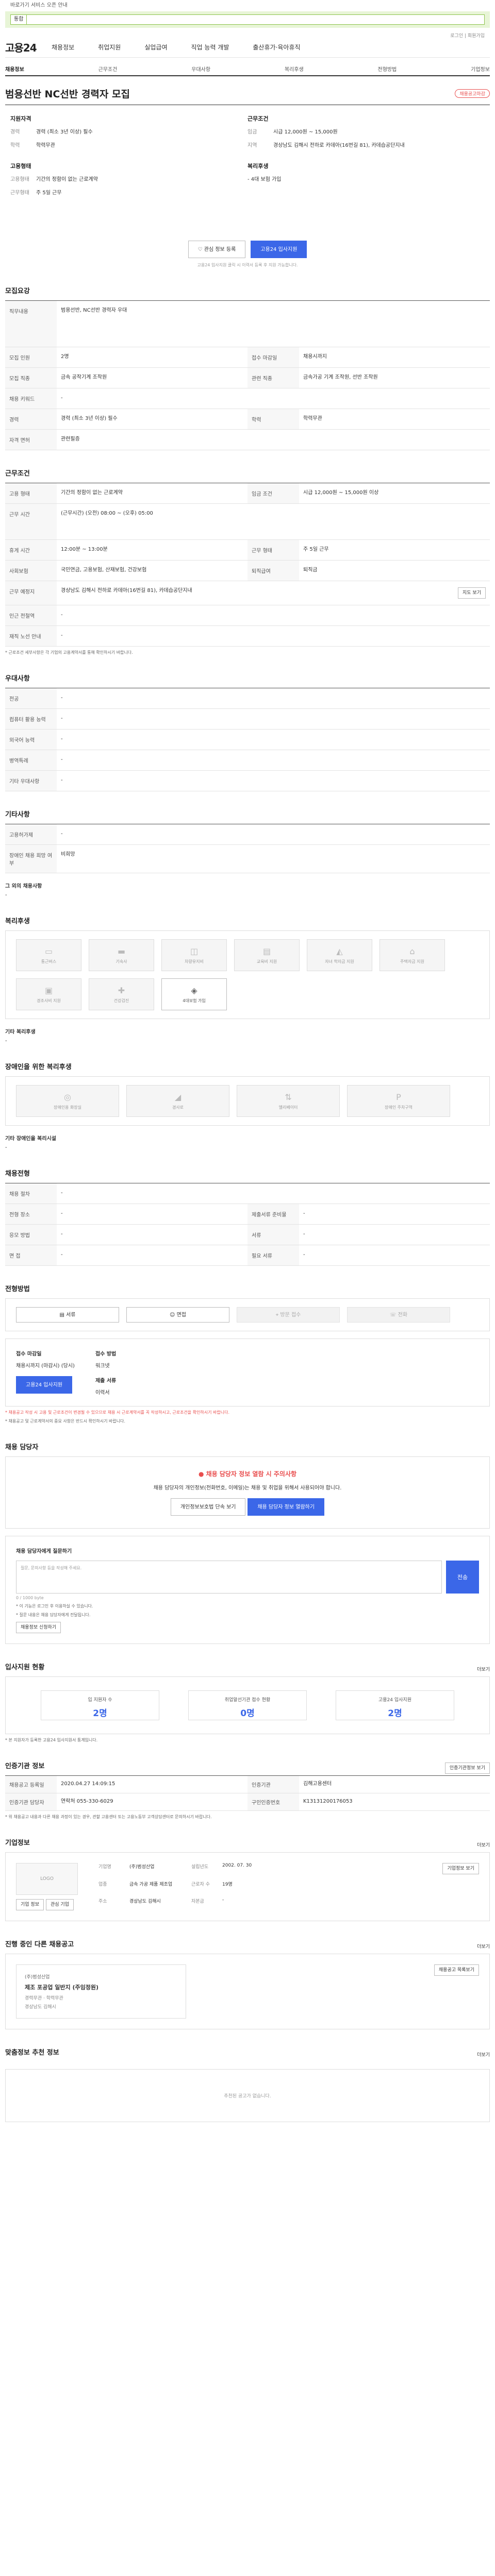 The height and width of the screenshot is (2576, 495). What do you see at coordinates (67, 95) in the screenshot?
I see `page-title: 범용선반 NC선반 경력자 모집` at bounding box center [67, 95].